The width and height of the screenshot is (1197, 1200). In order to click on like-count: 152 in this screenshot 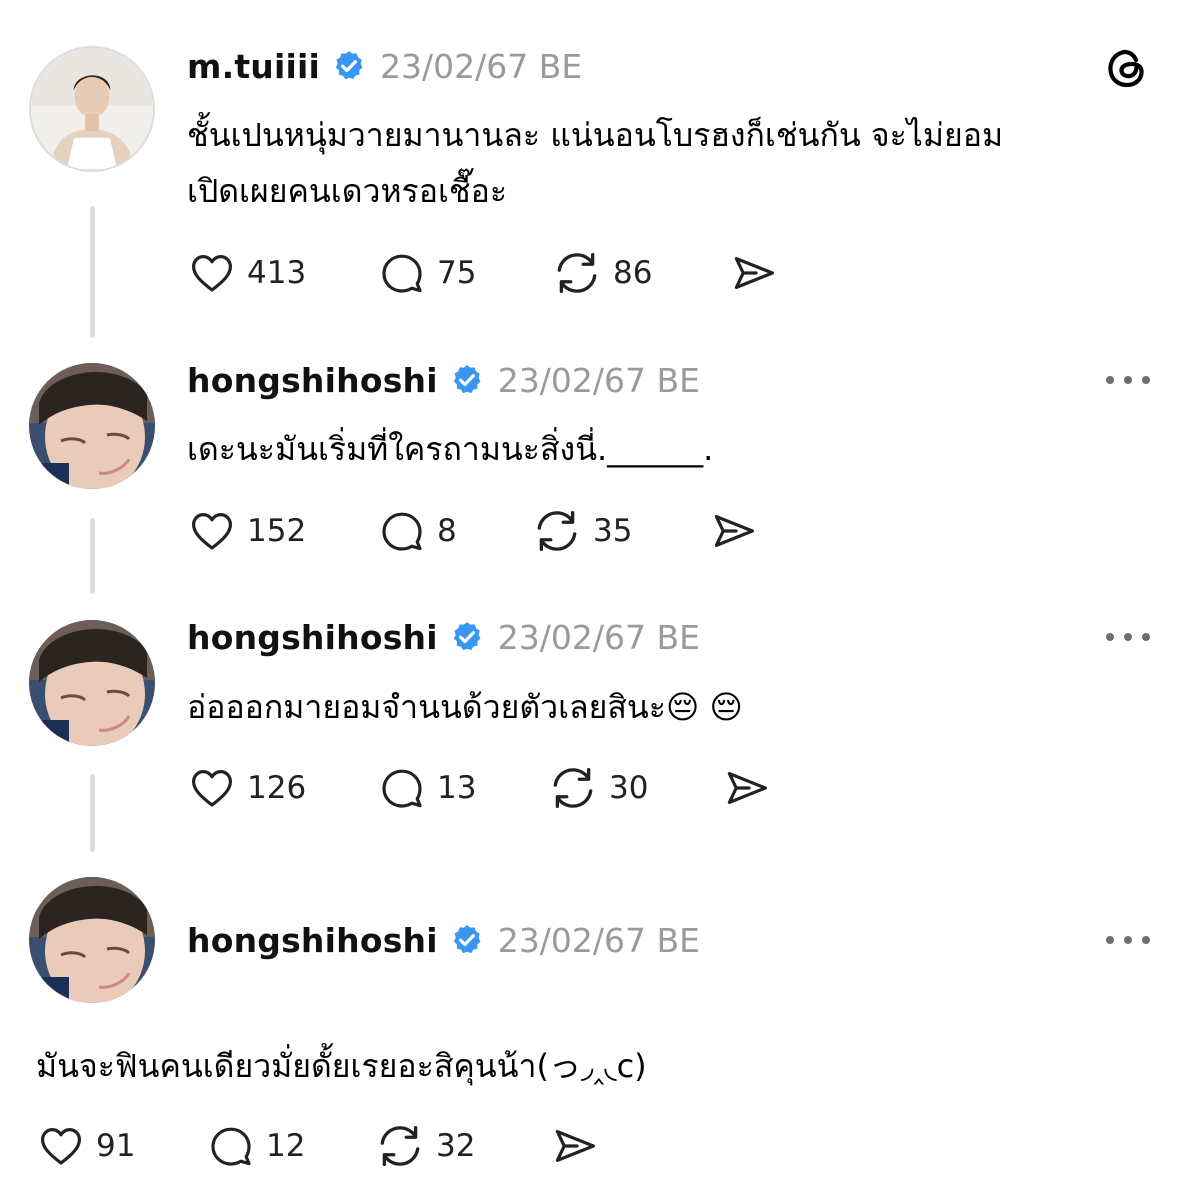, I will do `click(277, 531)`.